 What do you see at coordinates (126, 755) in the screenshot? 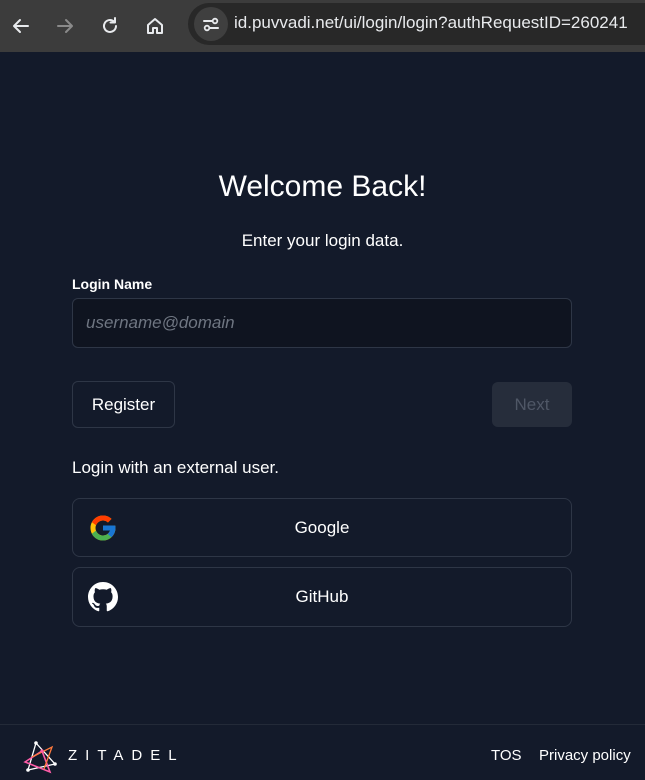
I see `zitadel-wordmark: ZITADEL` at bounding box center [126, 755].